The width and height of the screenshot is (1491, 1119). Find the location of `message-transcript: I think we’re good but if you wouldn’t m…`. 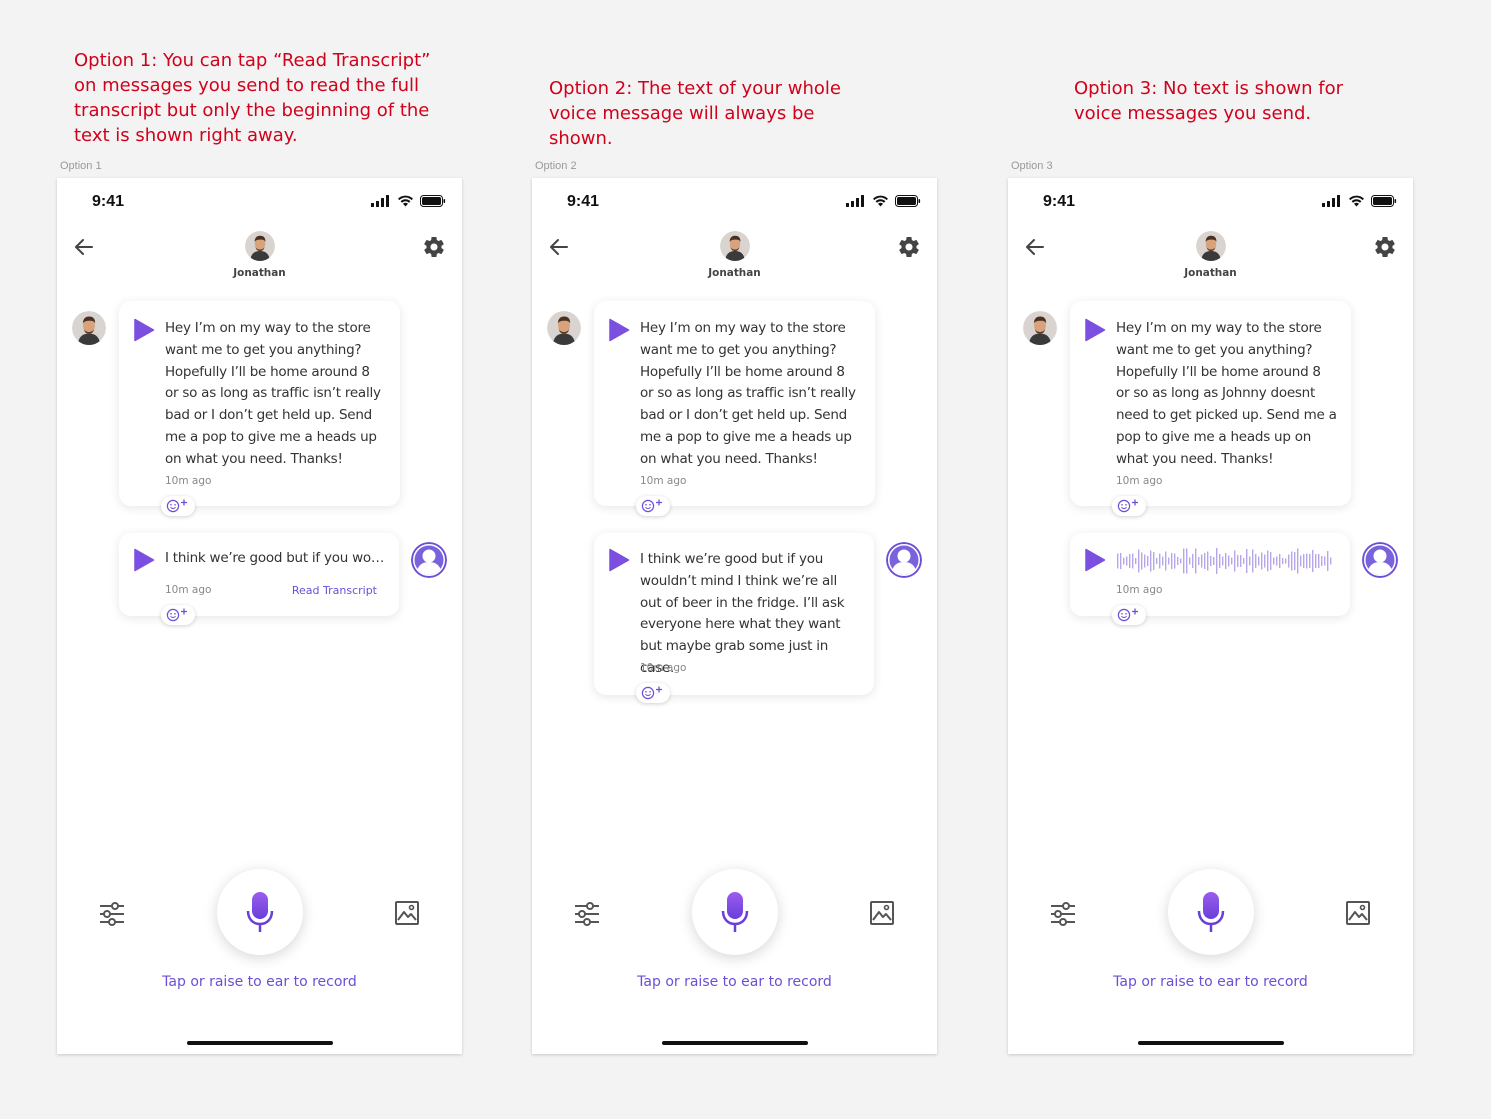

message-transcript: I think we’re good but if you wouldn’t m… is located at coordinates (742, 613).